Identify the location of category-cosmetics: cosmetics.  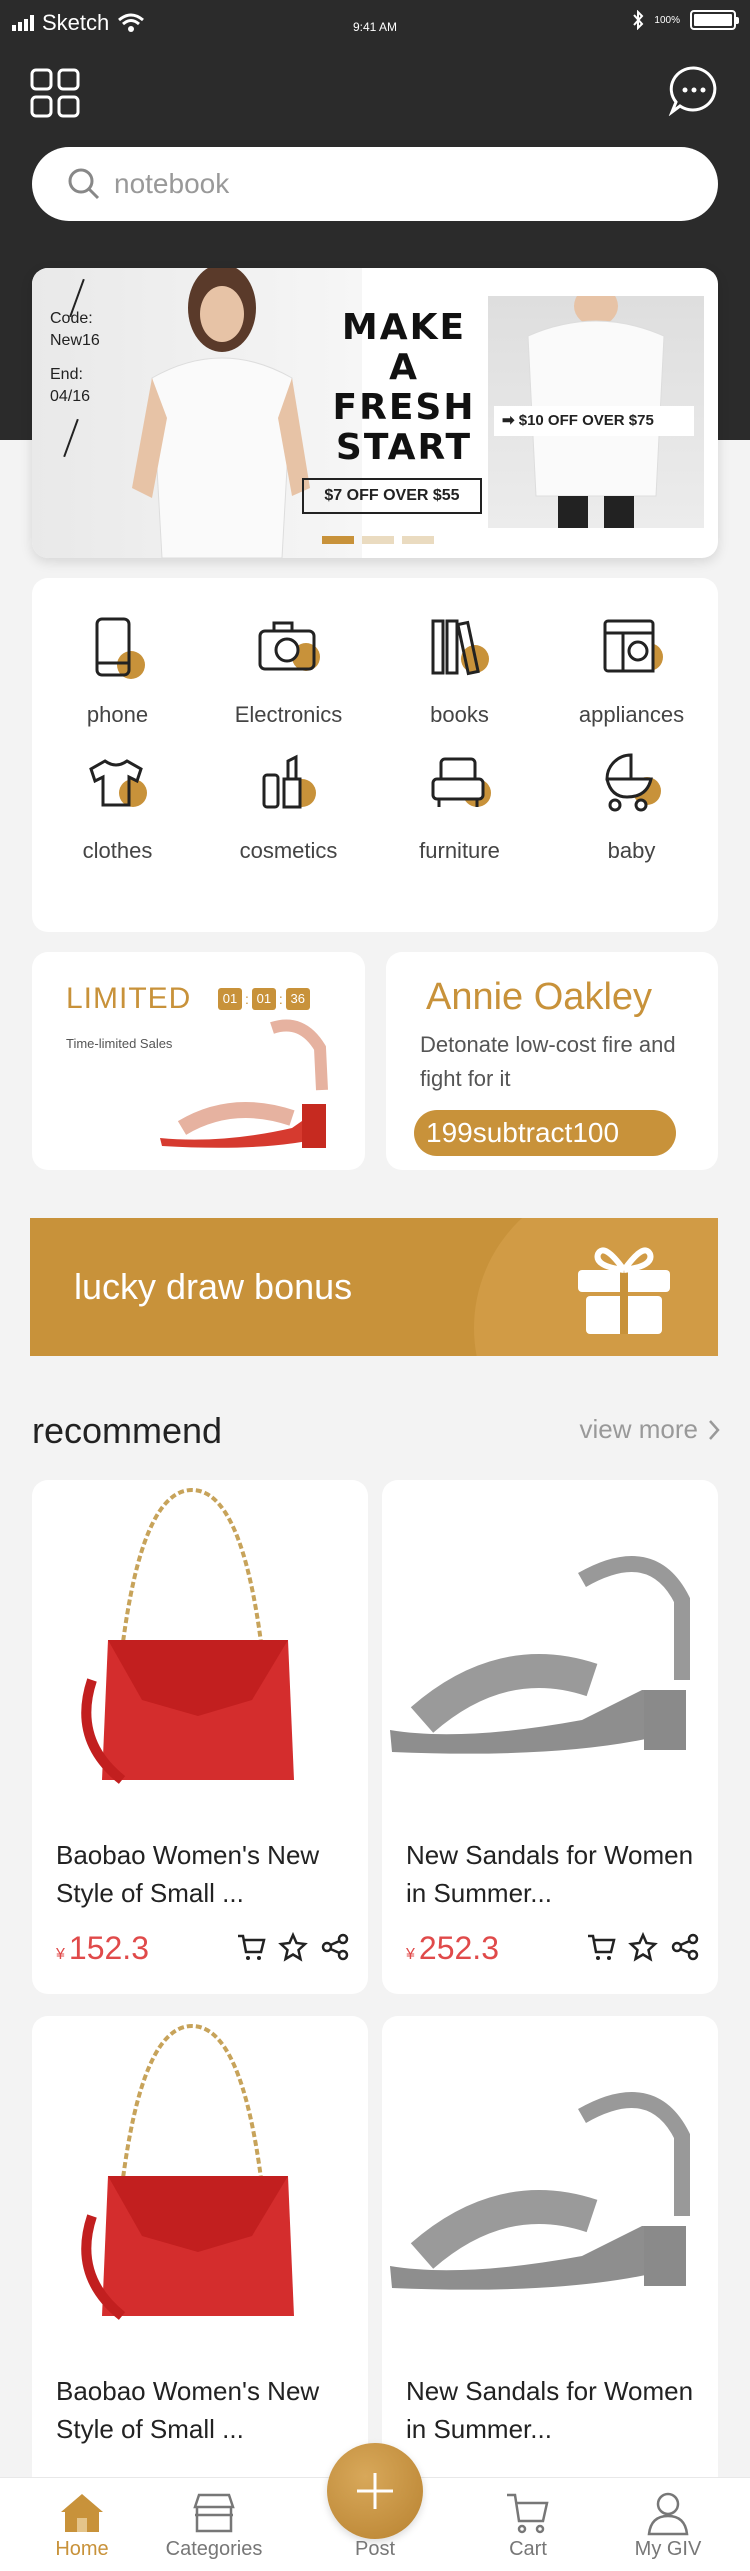
(288, 804).